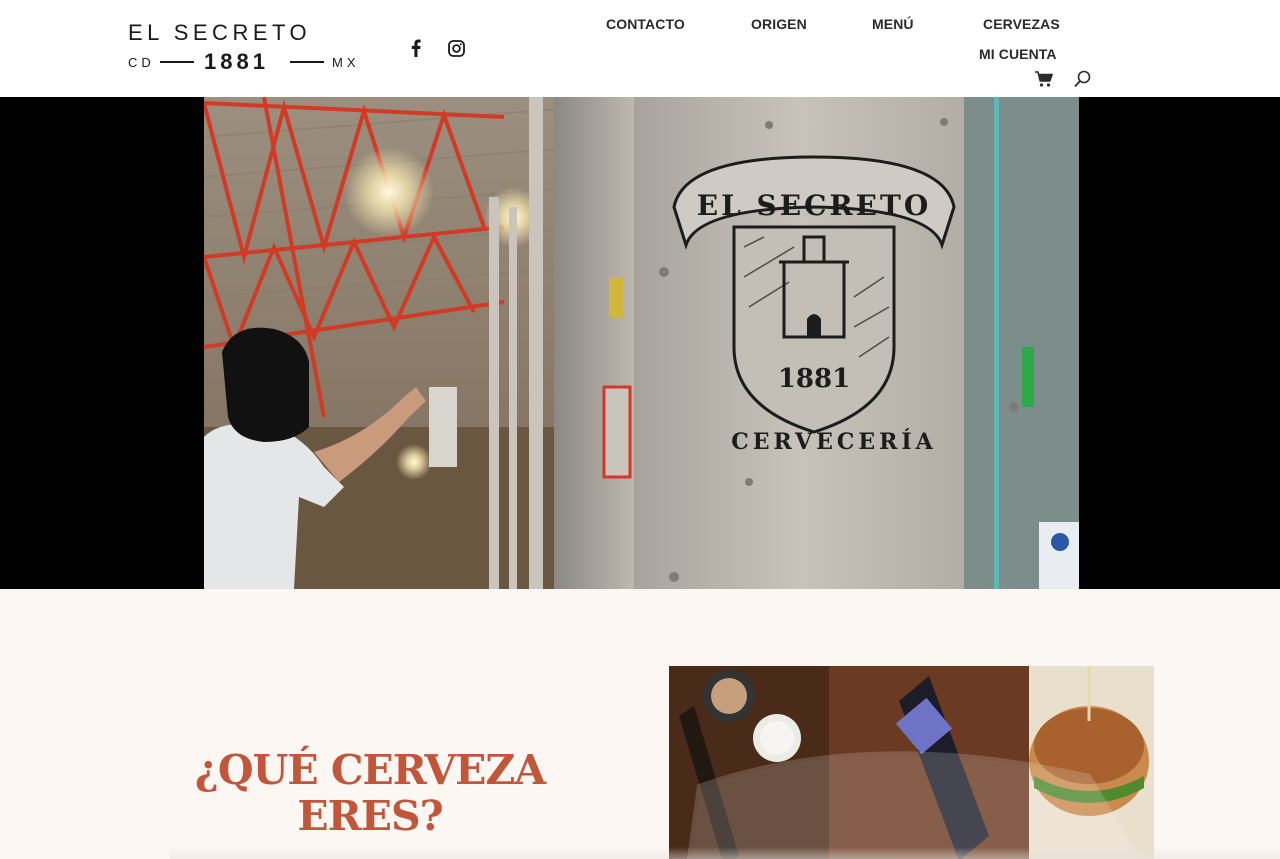 This screenshot has width=1280, height=859. Describe the element at coordinates (236, 61) in the screenshot. I see `logo-year: 1881` at that location.